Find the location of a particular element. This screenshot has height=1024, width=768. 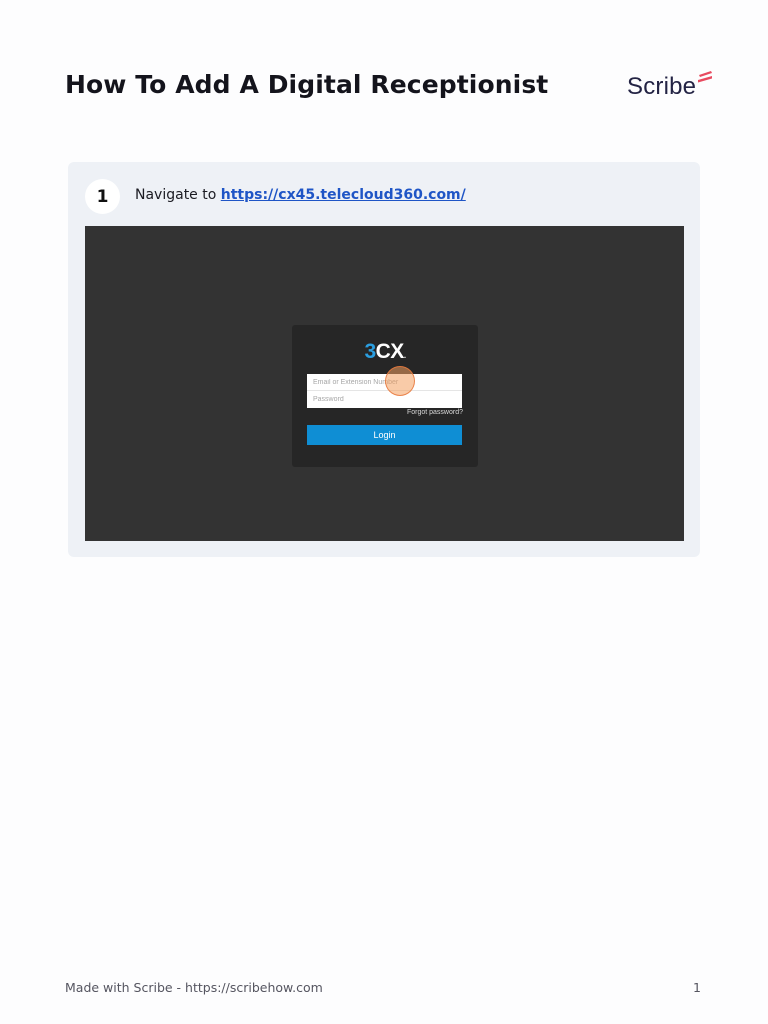

logo-three: 3 is located at coordinates (370, 351).